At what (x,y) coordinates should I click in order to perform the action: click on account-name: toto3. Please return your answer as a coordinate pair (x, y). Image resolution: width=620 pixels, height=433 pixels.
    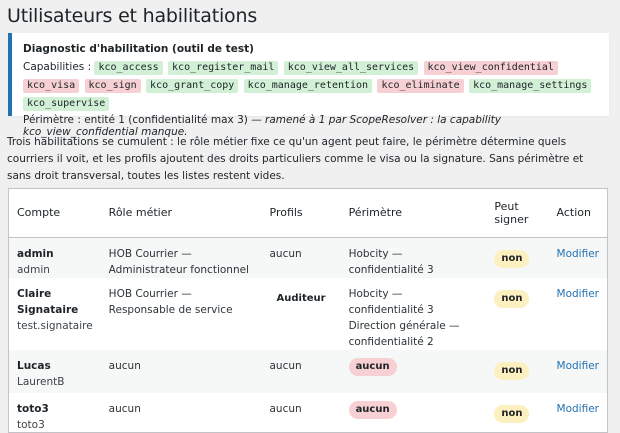
    Looking at the image, I should click on (33, 408).